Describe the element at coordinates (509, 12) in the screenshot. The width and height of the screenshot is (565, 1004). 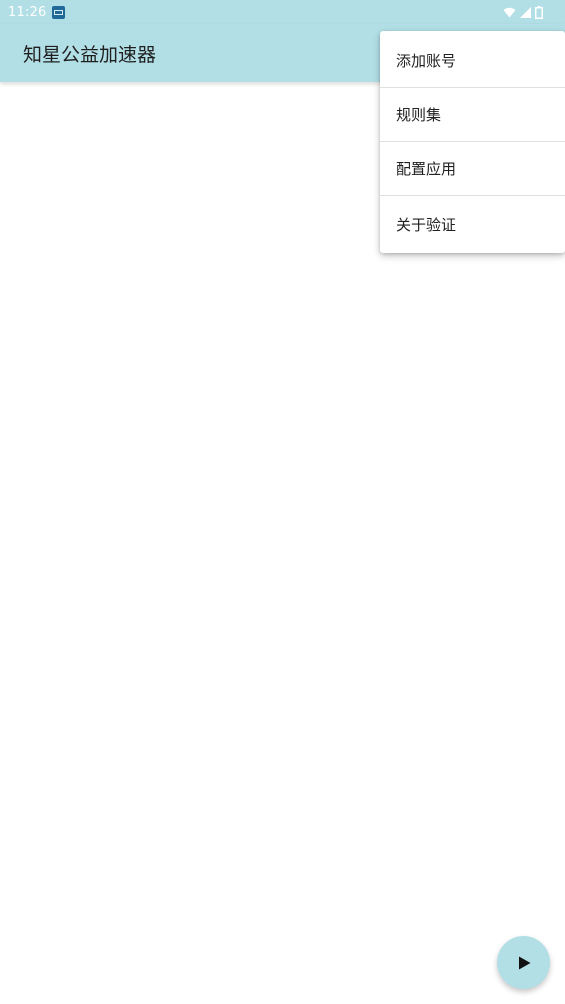
I see `wifi-icon` at that location.